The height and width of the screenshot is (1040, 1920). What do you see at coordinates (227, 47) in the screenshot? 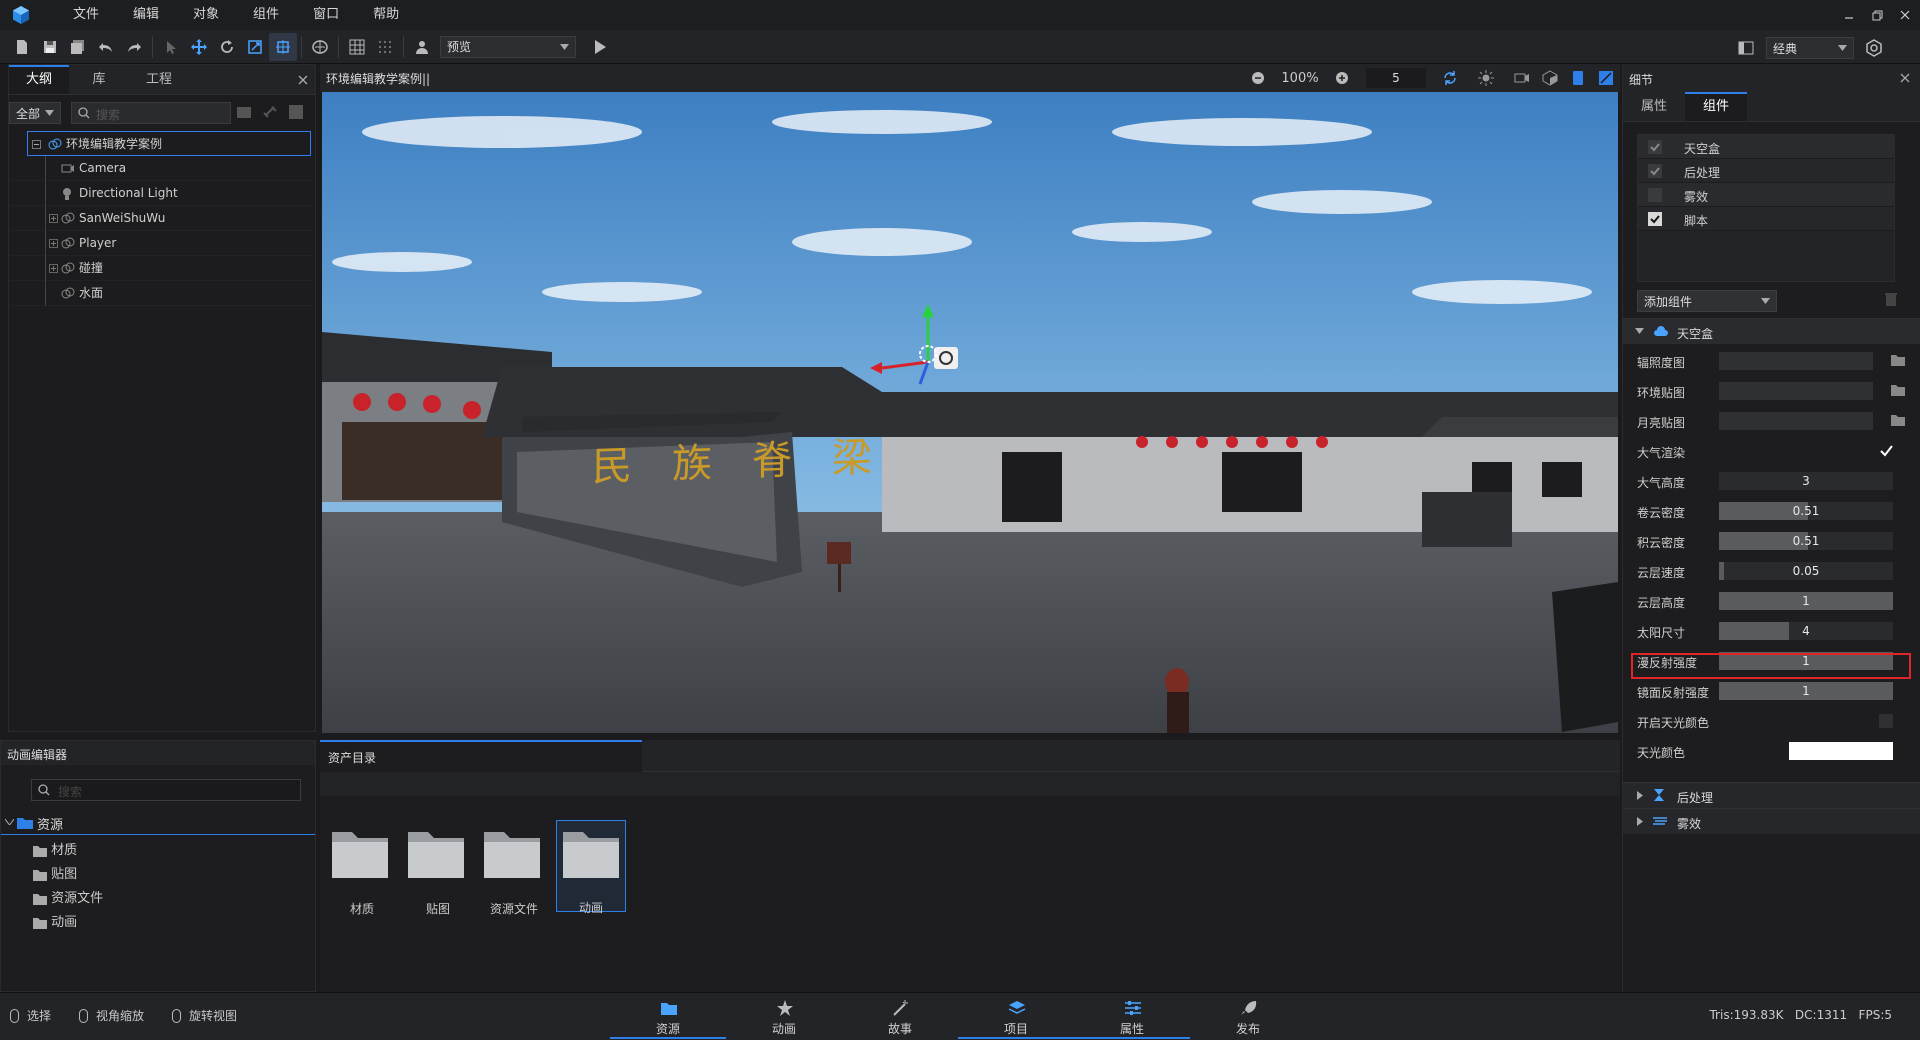
I see `rotate-tool-icon` at bounding box center [227, 47].